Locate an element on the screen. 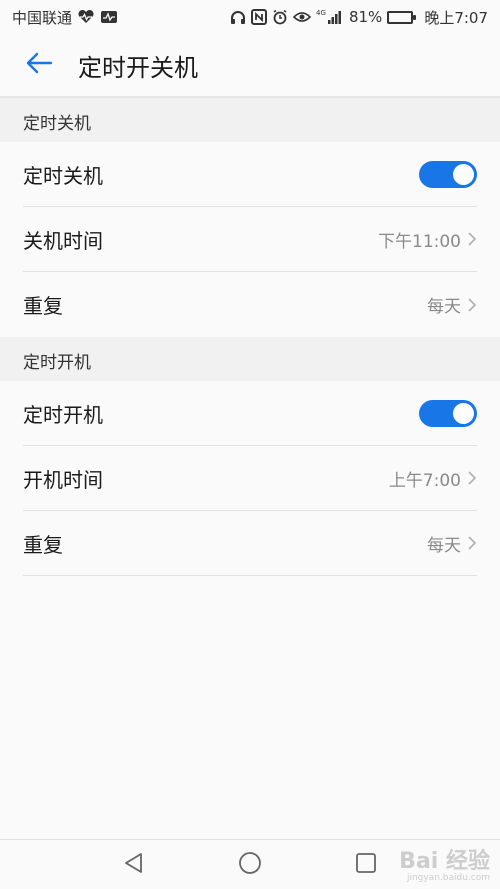 The image size is (500, 889). status-bar-left: 中国联通 is located at coordinates (65, 17).